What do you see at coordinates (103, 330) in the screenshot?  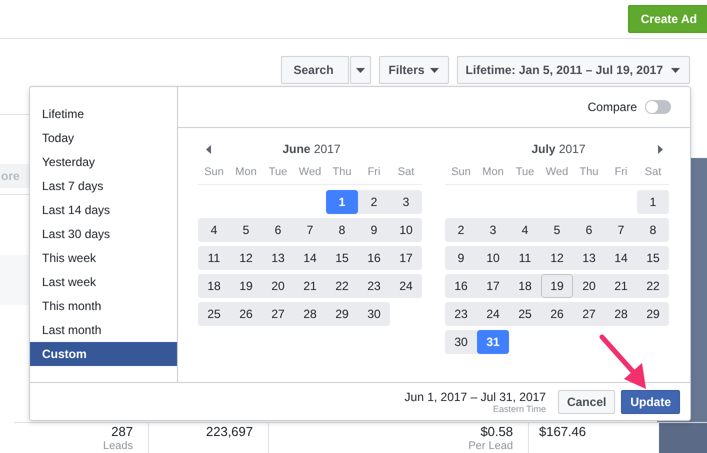 I see `preset-item: Last month` at bounding box center [103, 330].